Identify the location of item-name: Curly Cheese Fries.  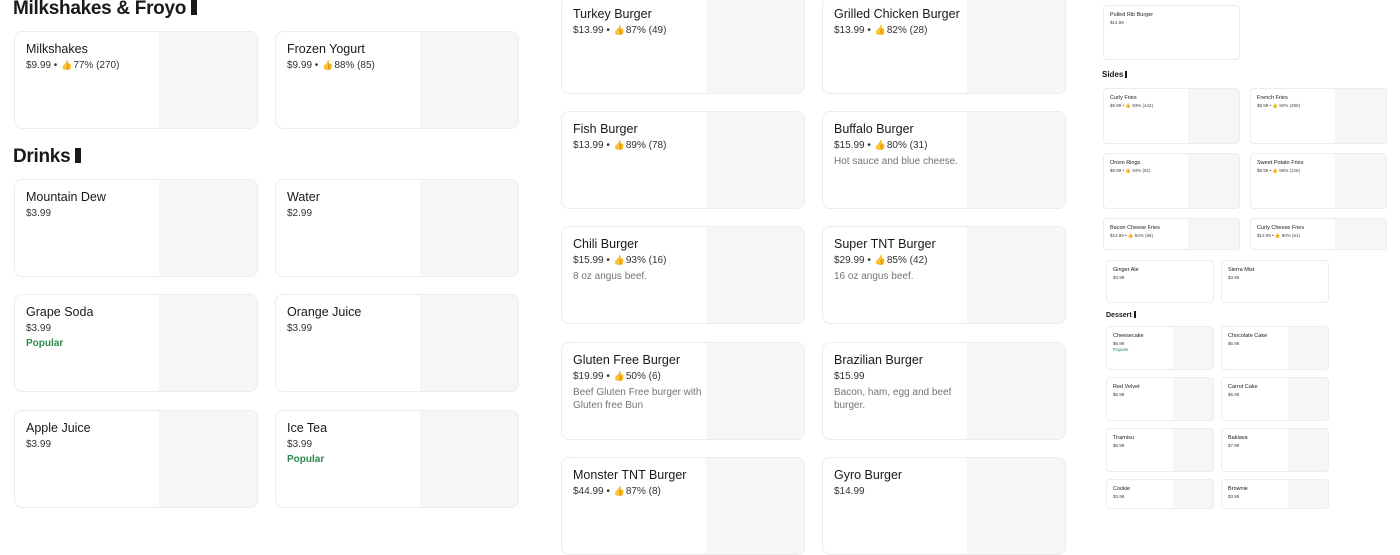
(1281, 228).